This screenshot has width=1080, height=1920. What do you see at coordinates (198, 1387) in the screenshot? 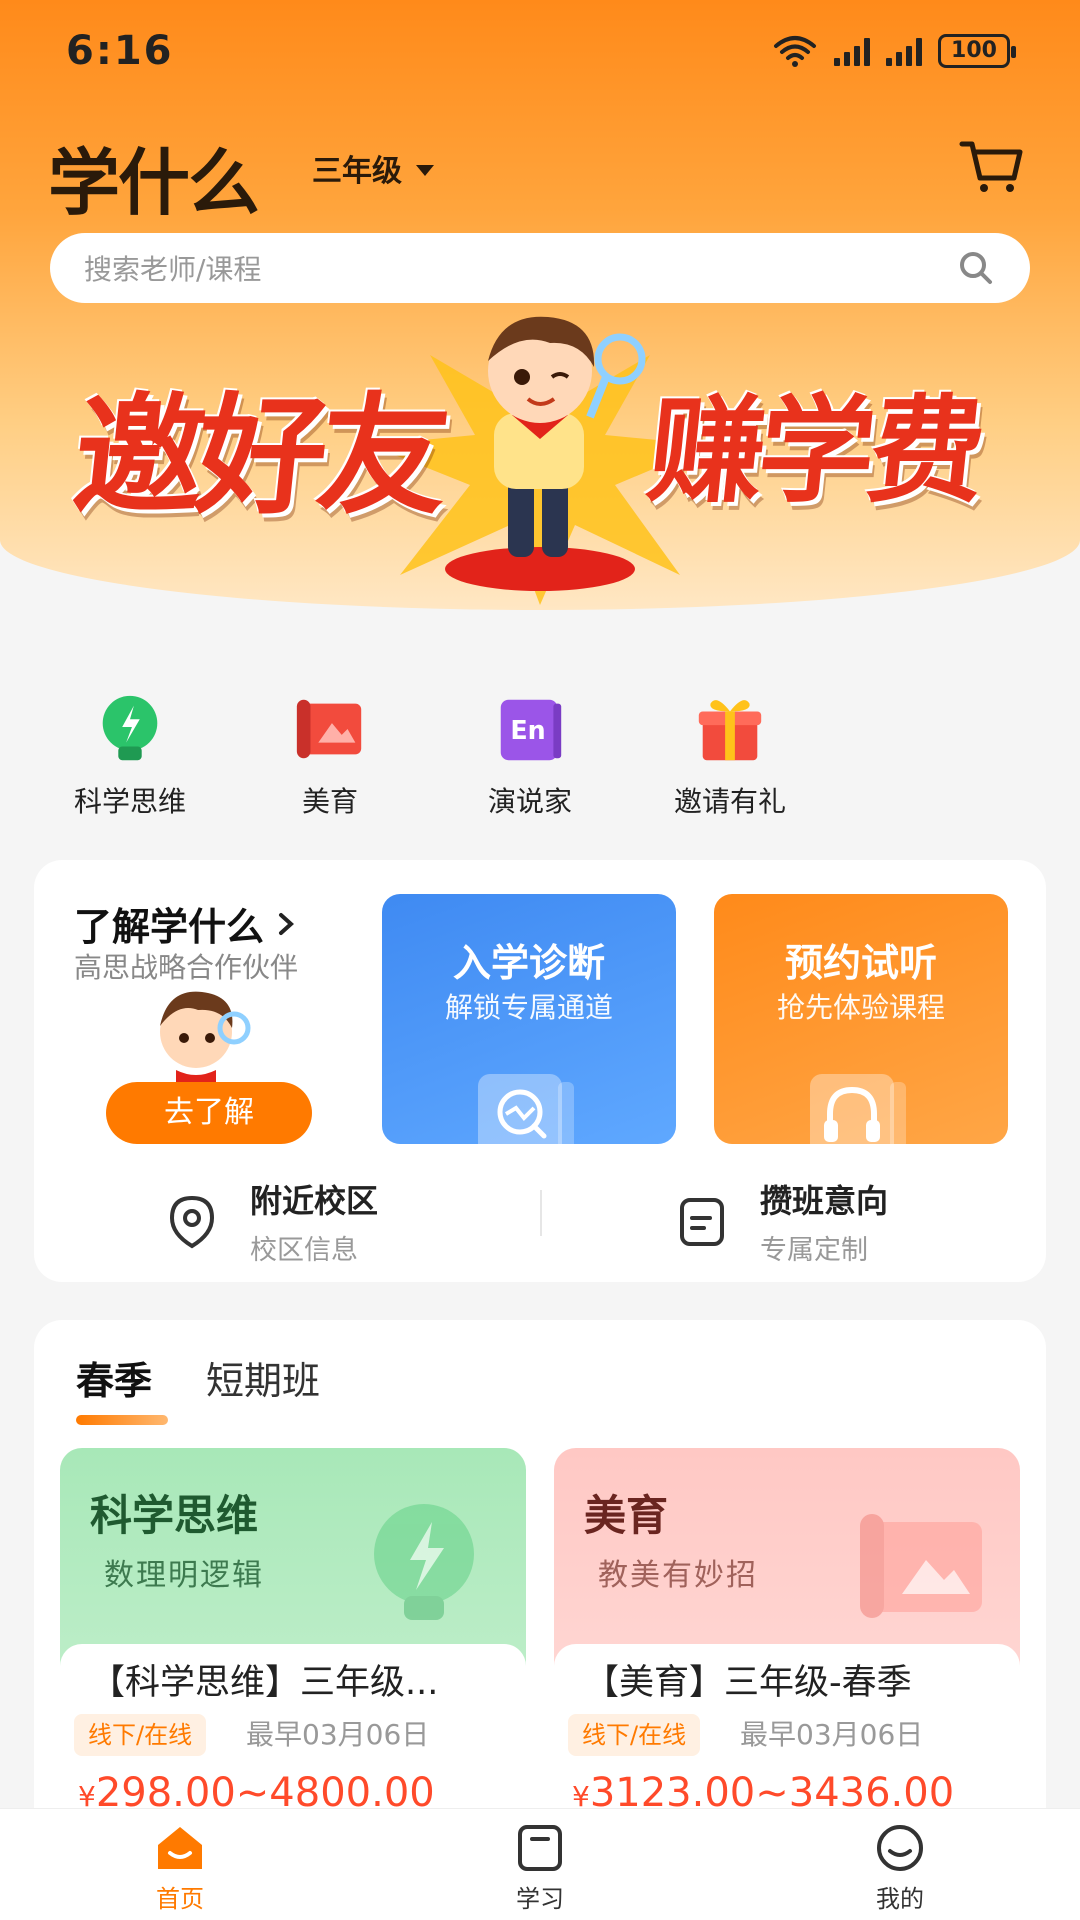
I see `course-tabs: 春季 短期班` at bounding box center [198, 1387].